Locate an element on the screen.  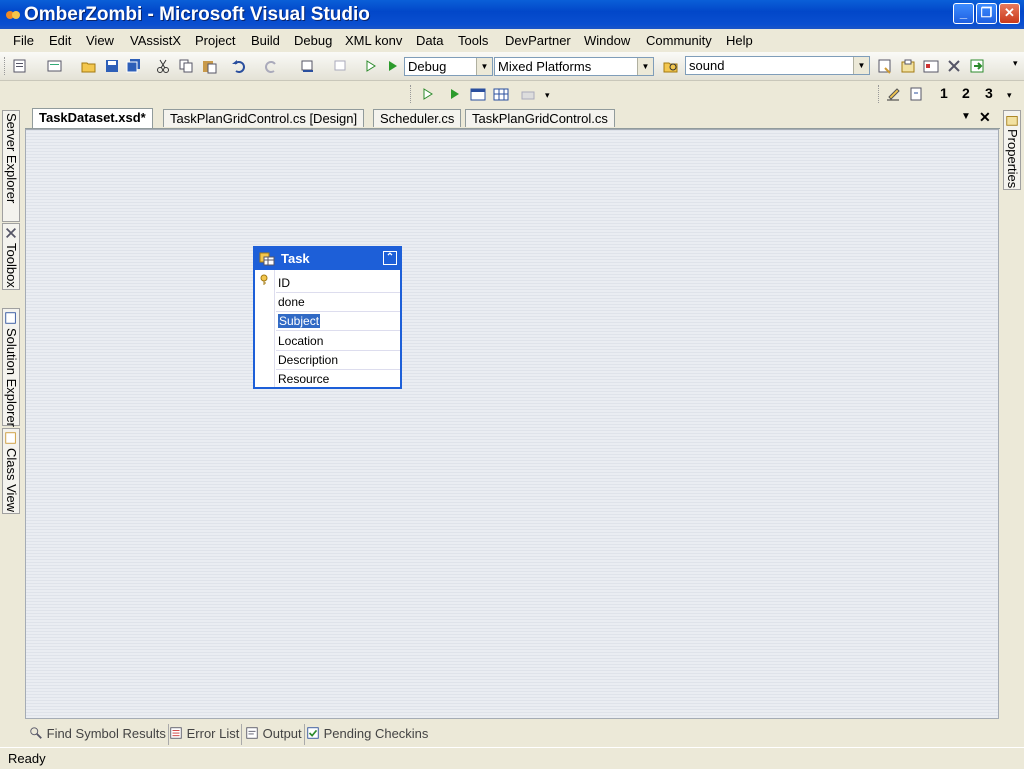
server-explorer-tab: Server Explorer is located at coordinates (11, 166).